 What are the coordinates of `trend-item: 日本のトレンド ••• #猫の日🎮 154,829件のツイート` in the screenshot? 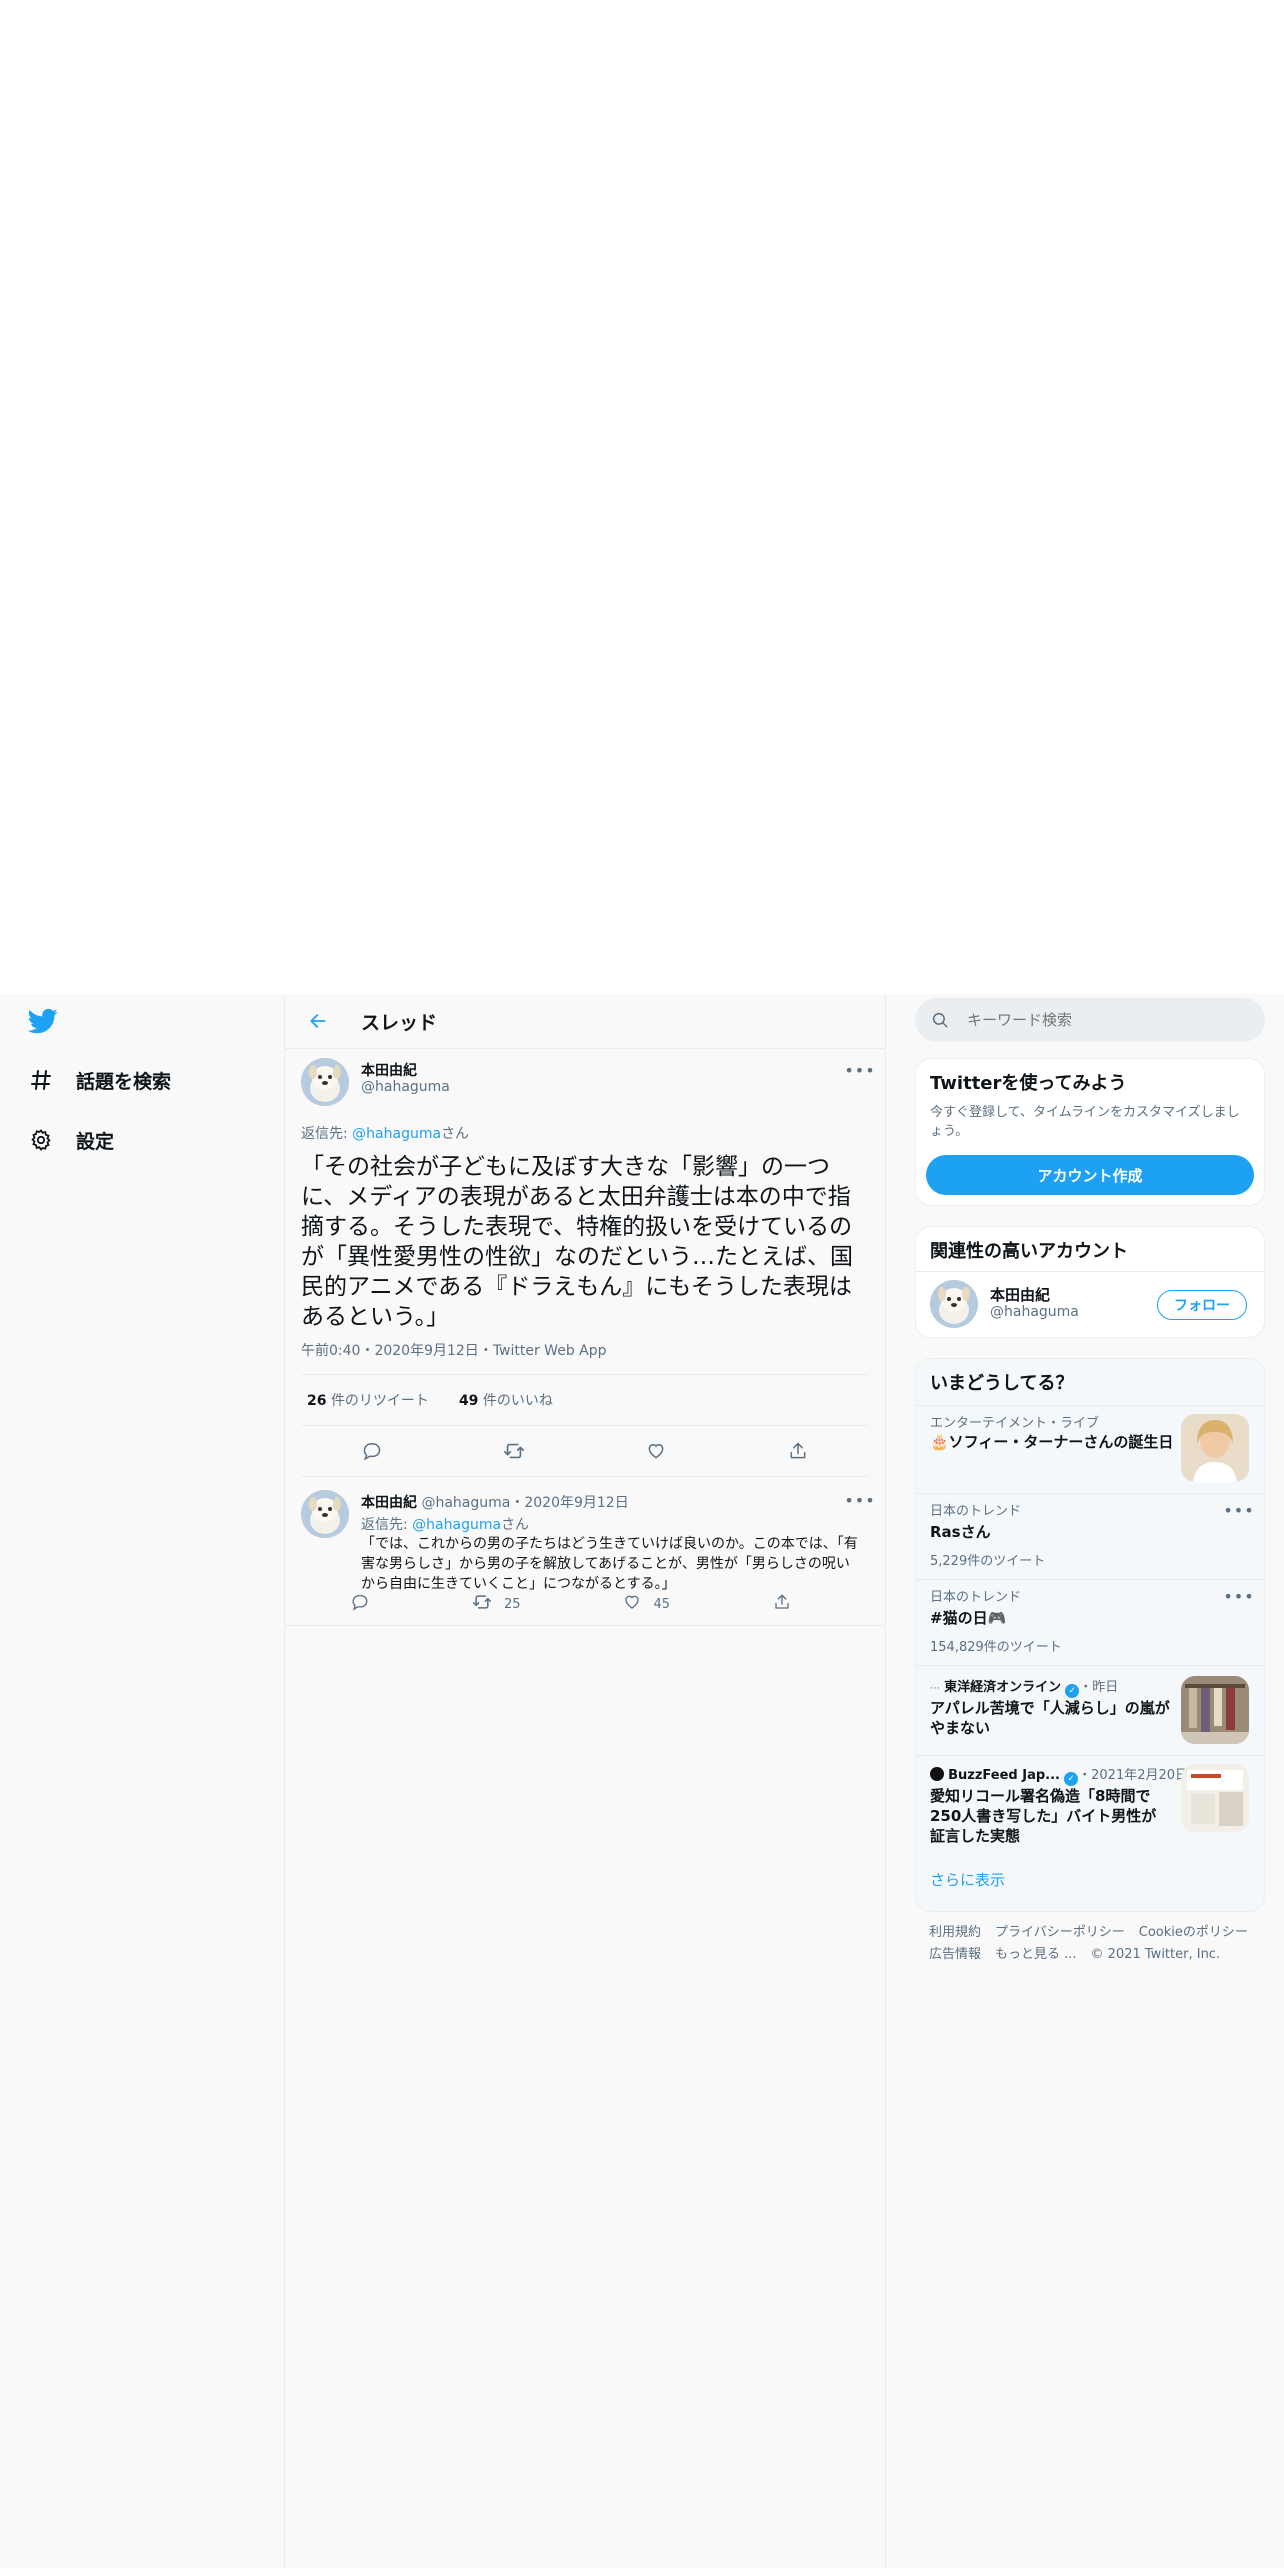 It's located at (1090, 1622).